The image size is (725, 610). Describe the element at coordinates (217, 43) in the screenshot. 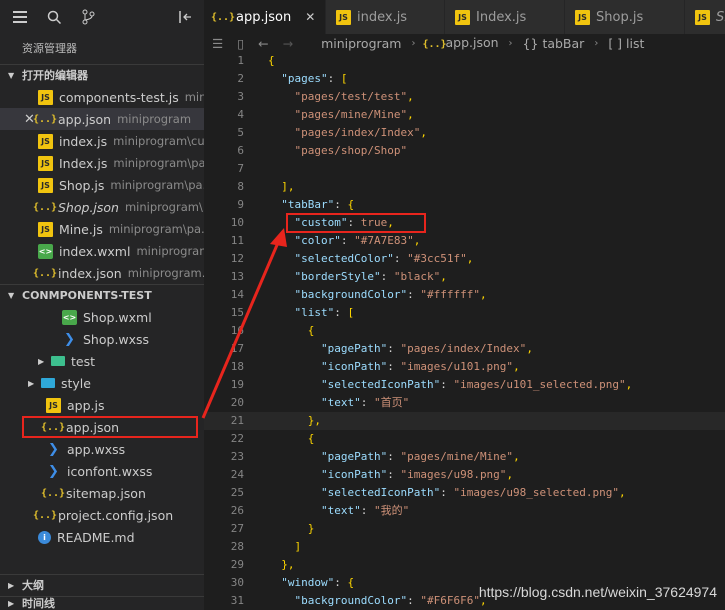

I see `list-icon: ☰` at that location.